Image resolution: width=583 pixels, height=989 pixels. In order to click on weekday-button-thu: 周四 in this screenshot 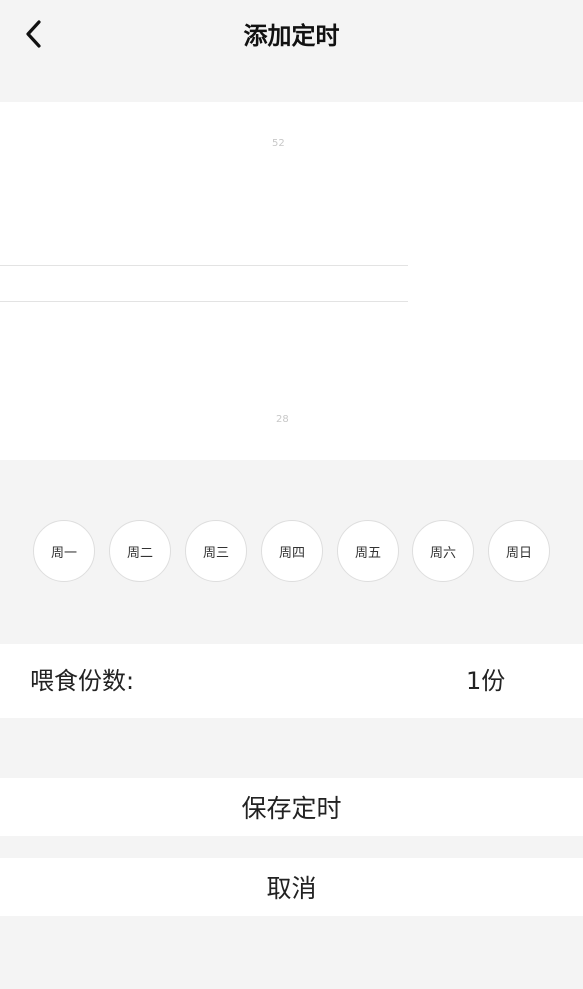, I will do `click(292, 551)`.